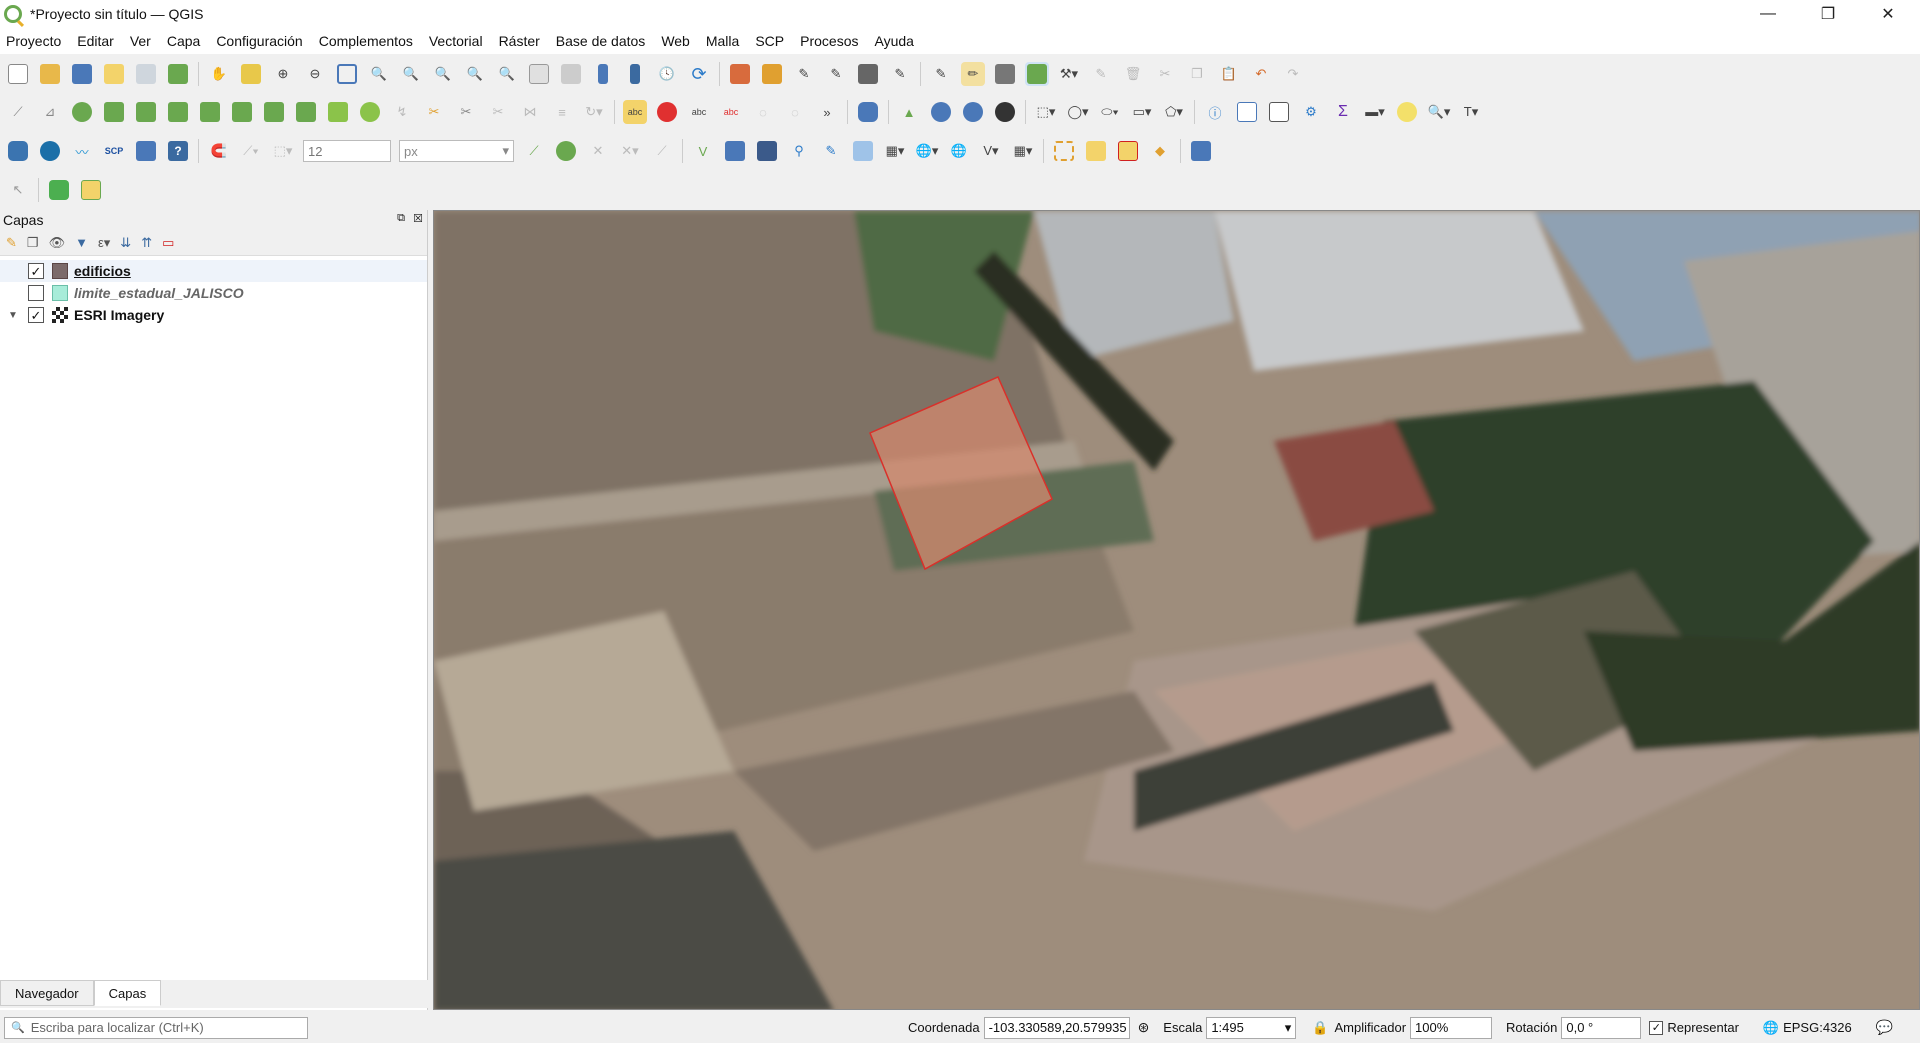  What do you see at coordinates (767, 151) in the screenshot?
I see `add-mesh-layer-icon` at bounding box center [767, 151].